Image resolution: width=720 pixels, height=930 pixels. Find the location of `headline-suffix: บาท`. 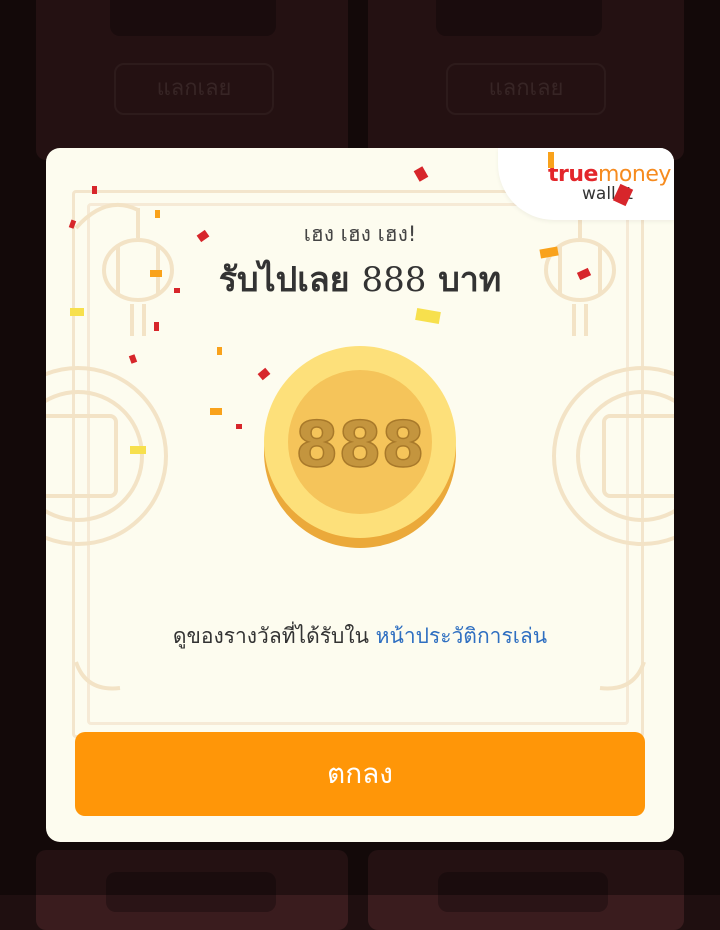

headline-suffix: บาท is located at coordinates (470, 280).